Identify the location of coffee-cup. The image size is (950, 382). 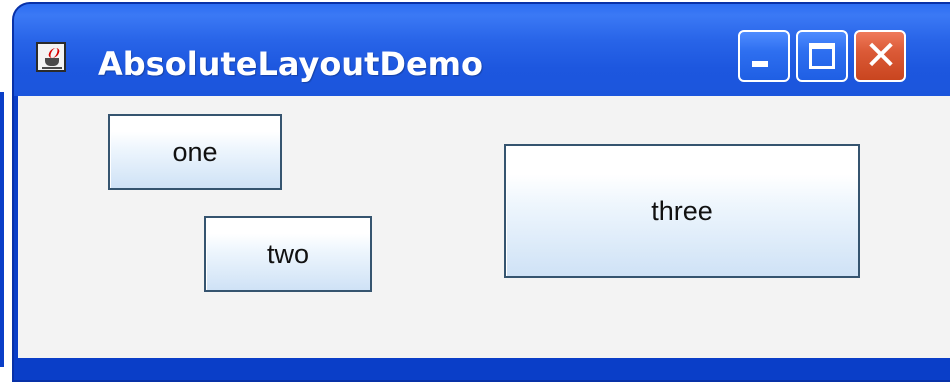
(52, 62).